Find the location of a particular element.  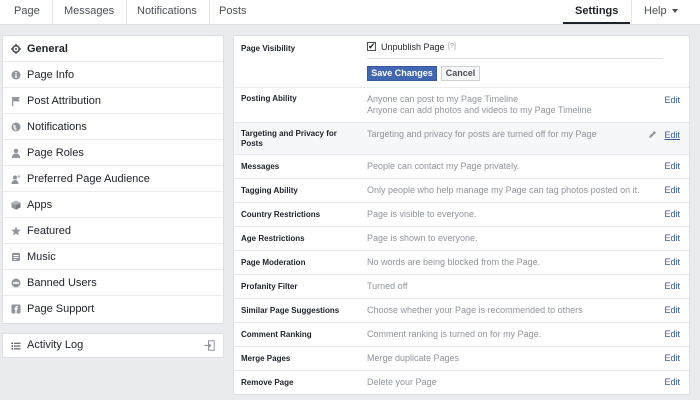

sidebar-item-label: Page Roles is located at coordinates (55, 153).